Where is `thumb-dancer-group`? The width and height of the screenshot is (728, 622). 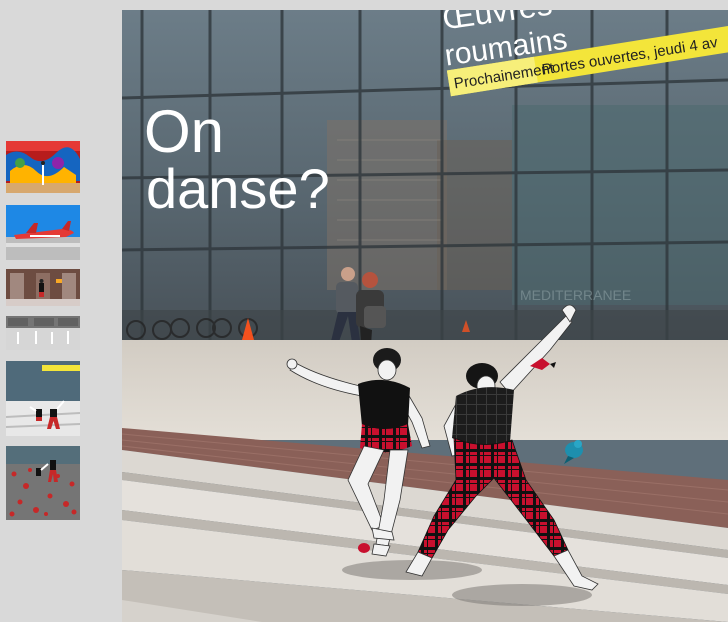
thumb-dancer-group is located at coordinates (43, 333).